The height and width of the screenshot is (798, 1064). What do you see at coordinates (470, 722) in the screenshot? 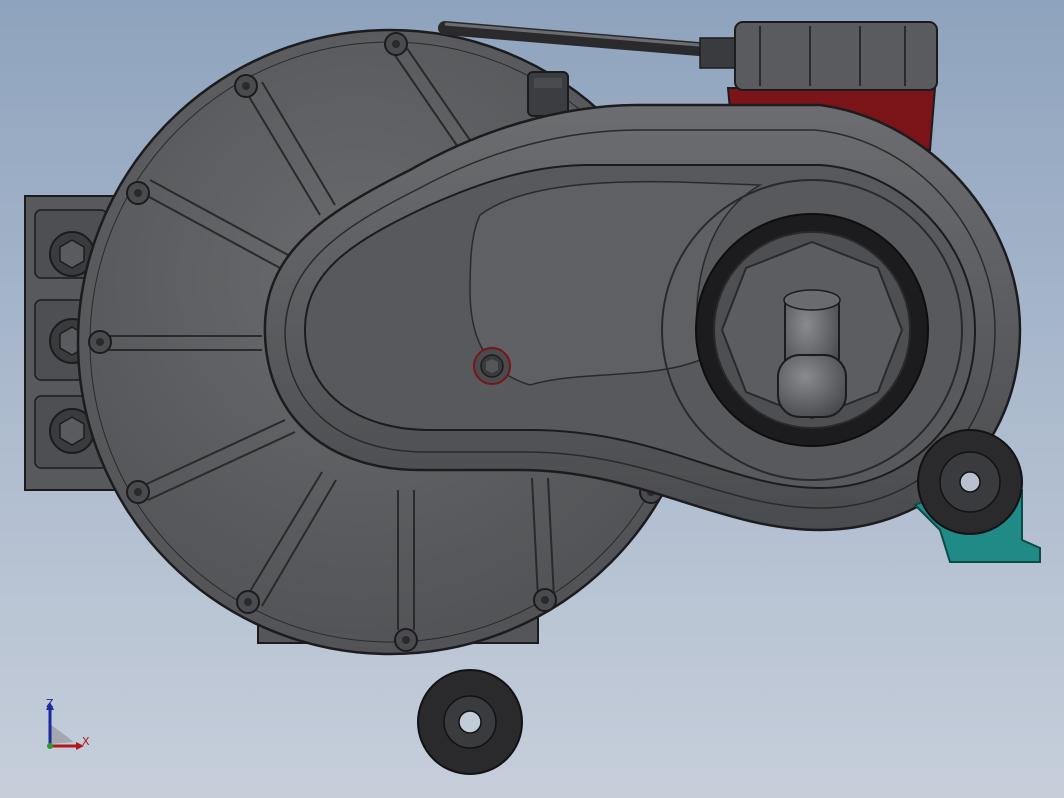
I see `rubber-mount` at bounding box center [470, 722].